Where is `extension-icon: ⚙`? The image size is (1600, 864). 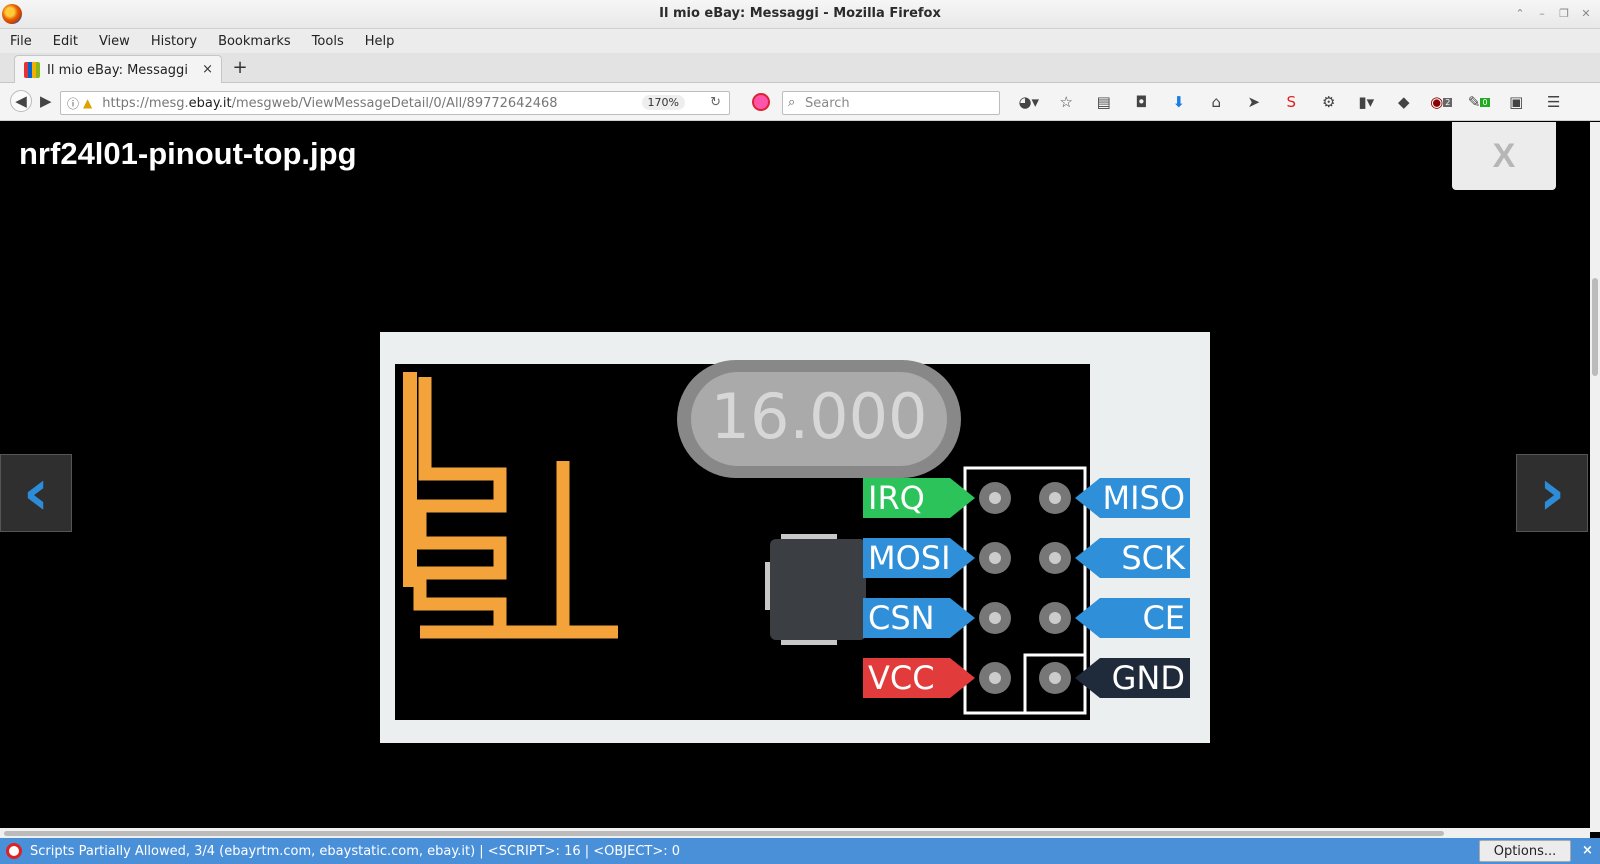 extension-icon: ⚙ is located at coordinates (1329, 102).